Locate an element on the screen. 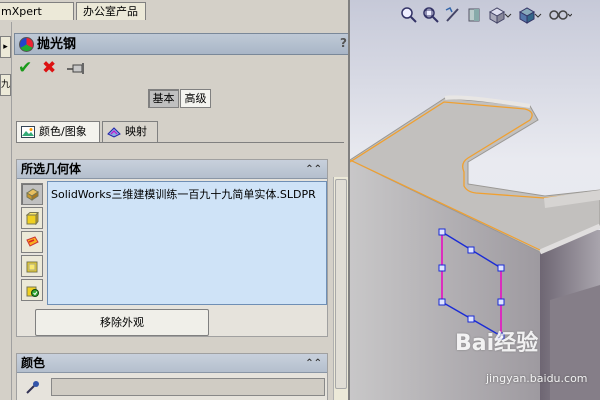  expand-arrow-button: ▸ is located at coordinates (5, 47).